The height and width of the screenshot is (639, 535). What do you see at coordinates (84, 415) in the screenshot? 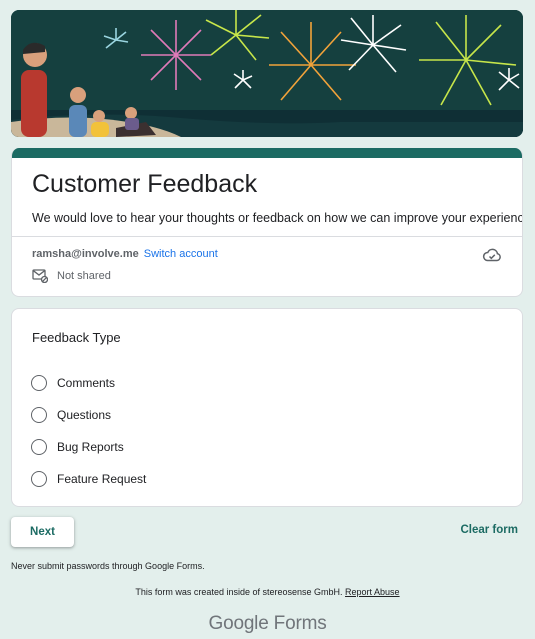
I see `radio-option-label: Questions` at bounding box center [84, 415].